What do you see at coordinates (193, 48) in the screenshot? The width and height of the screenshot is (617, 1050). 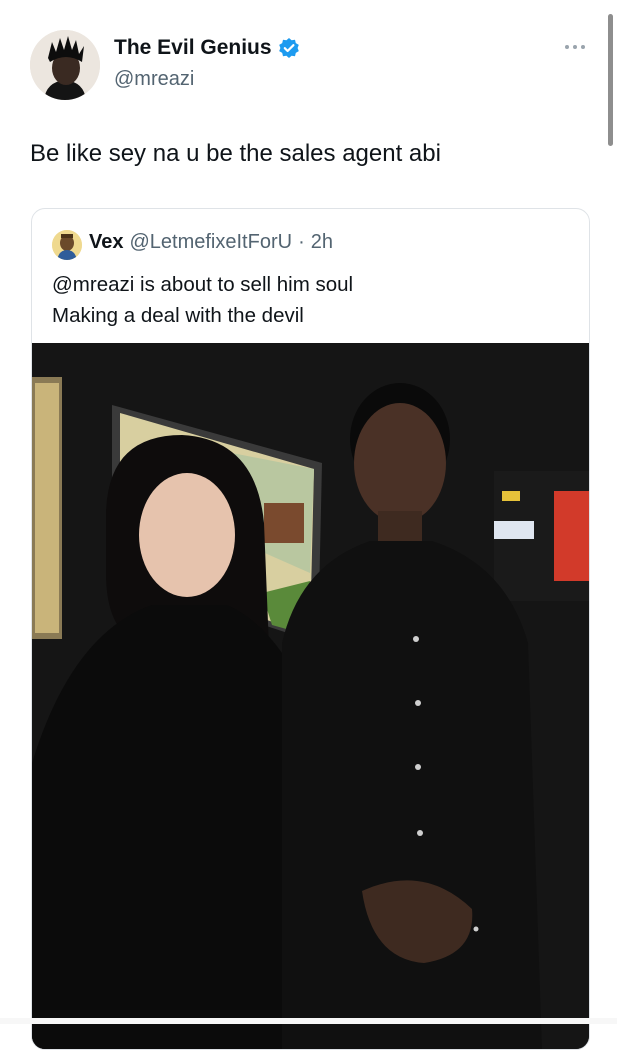 I see `author-name: The Evil Genius` at bounding box center [193, 48].